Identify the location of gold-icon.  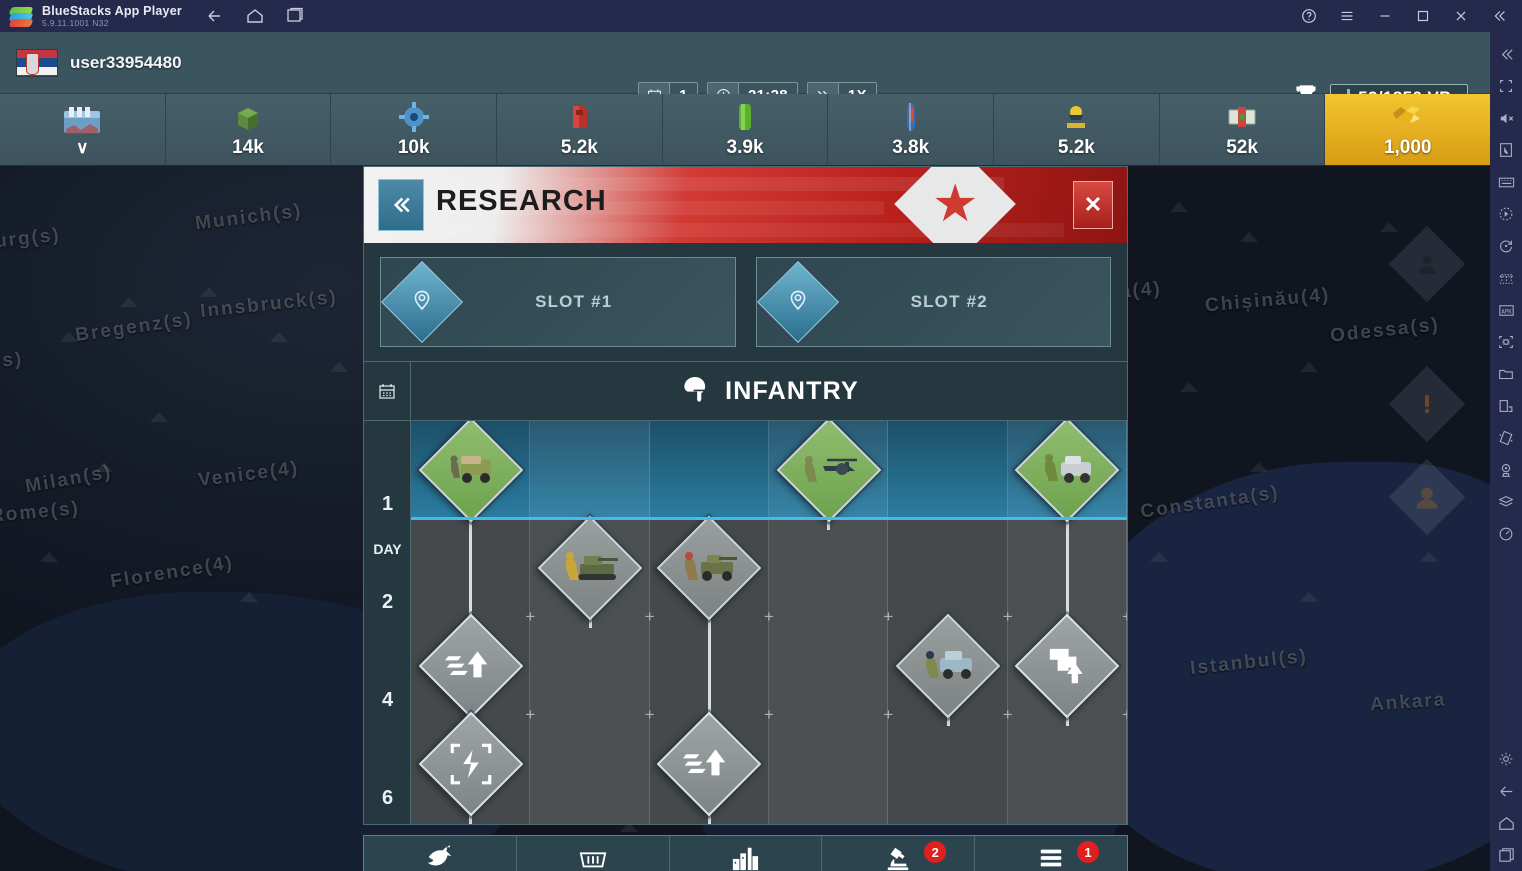
(1408, 117).